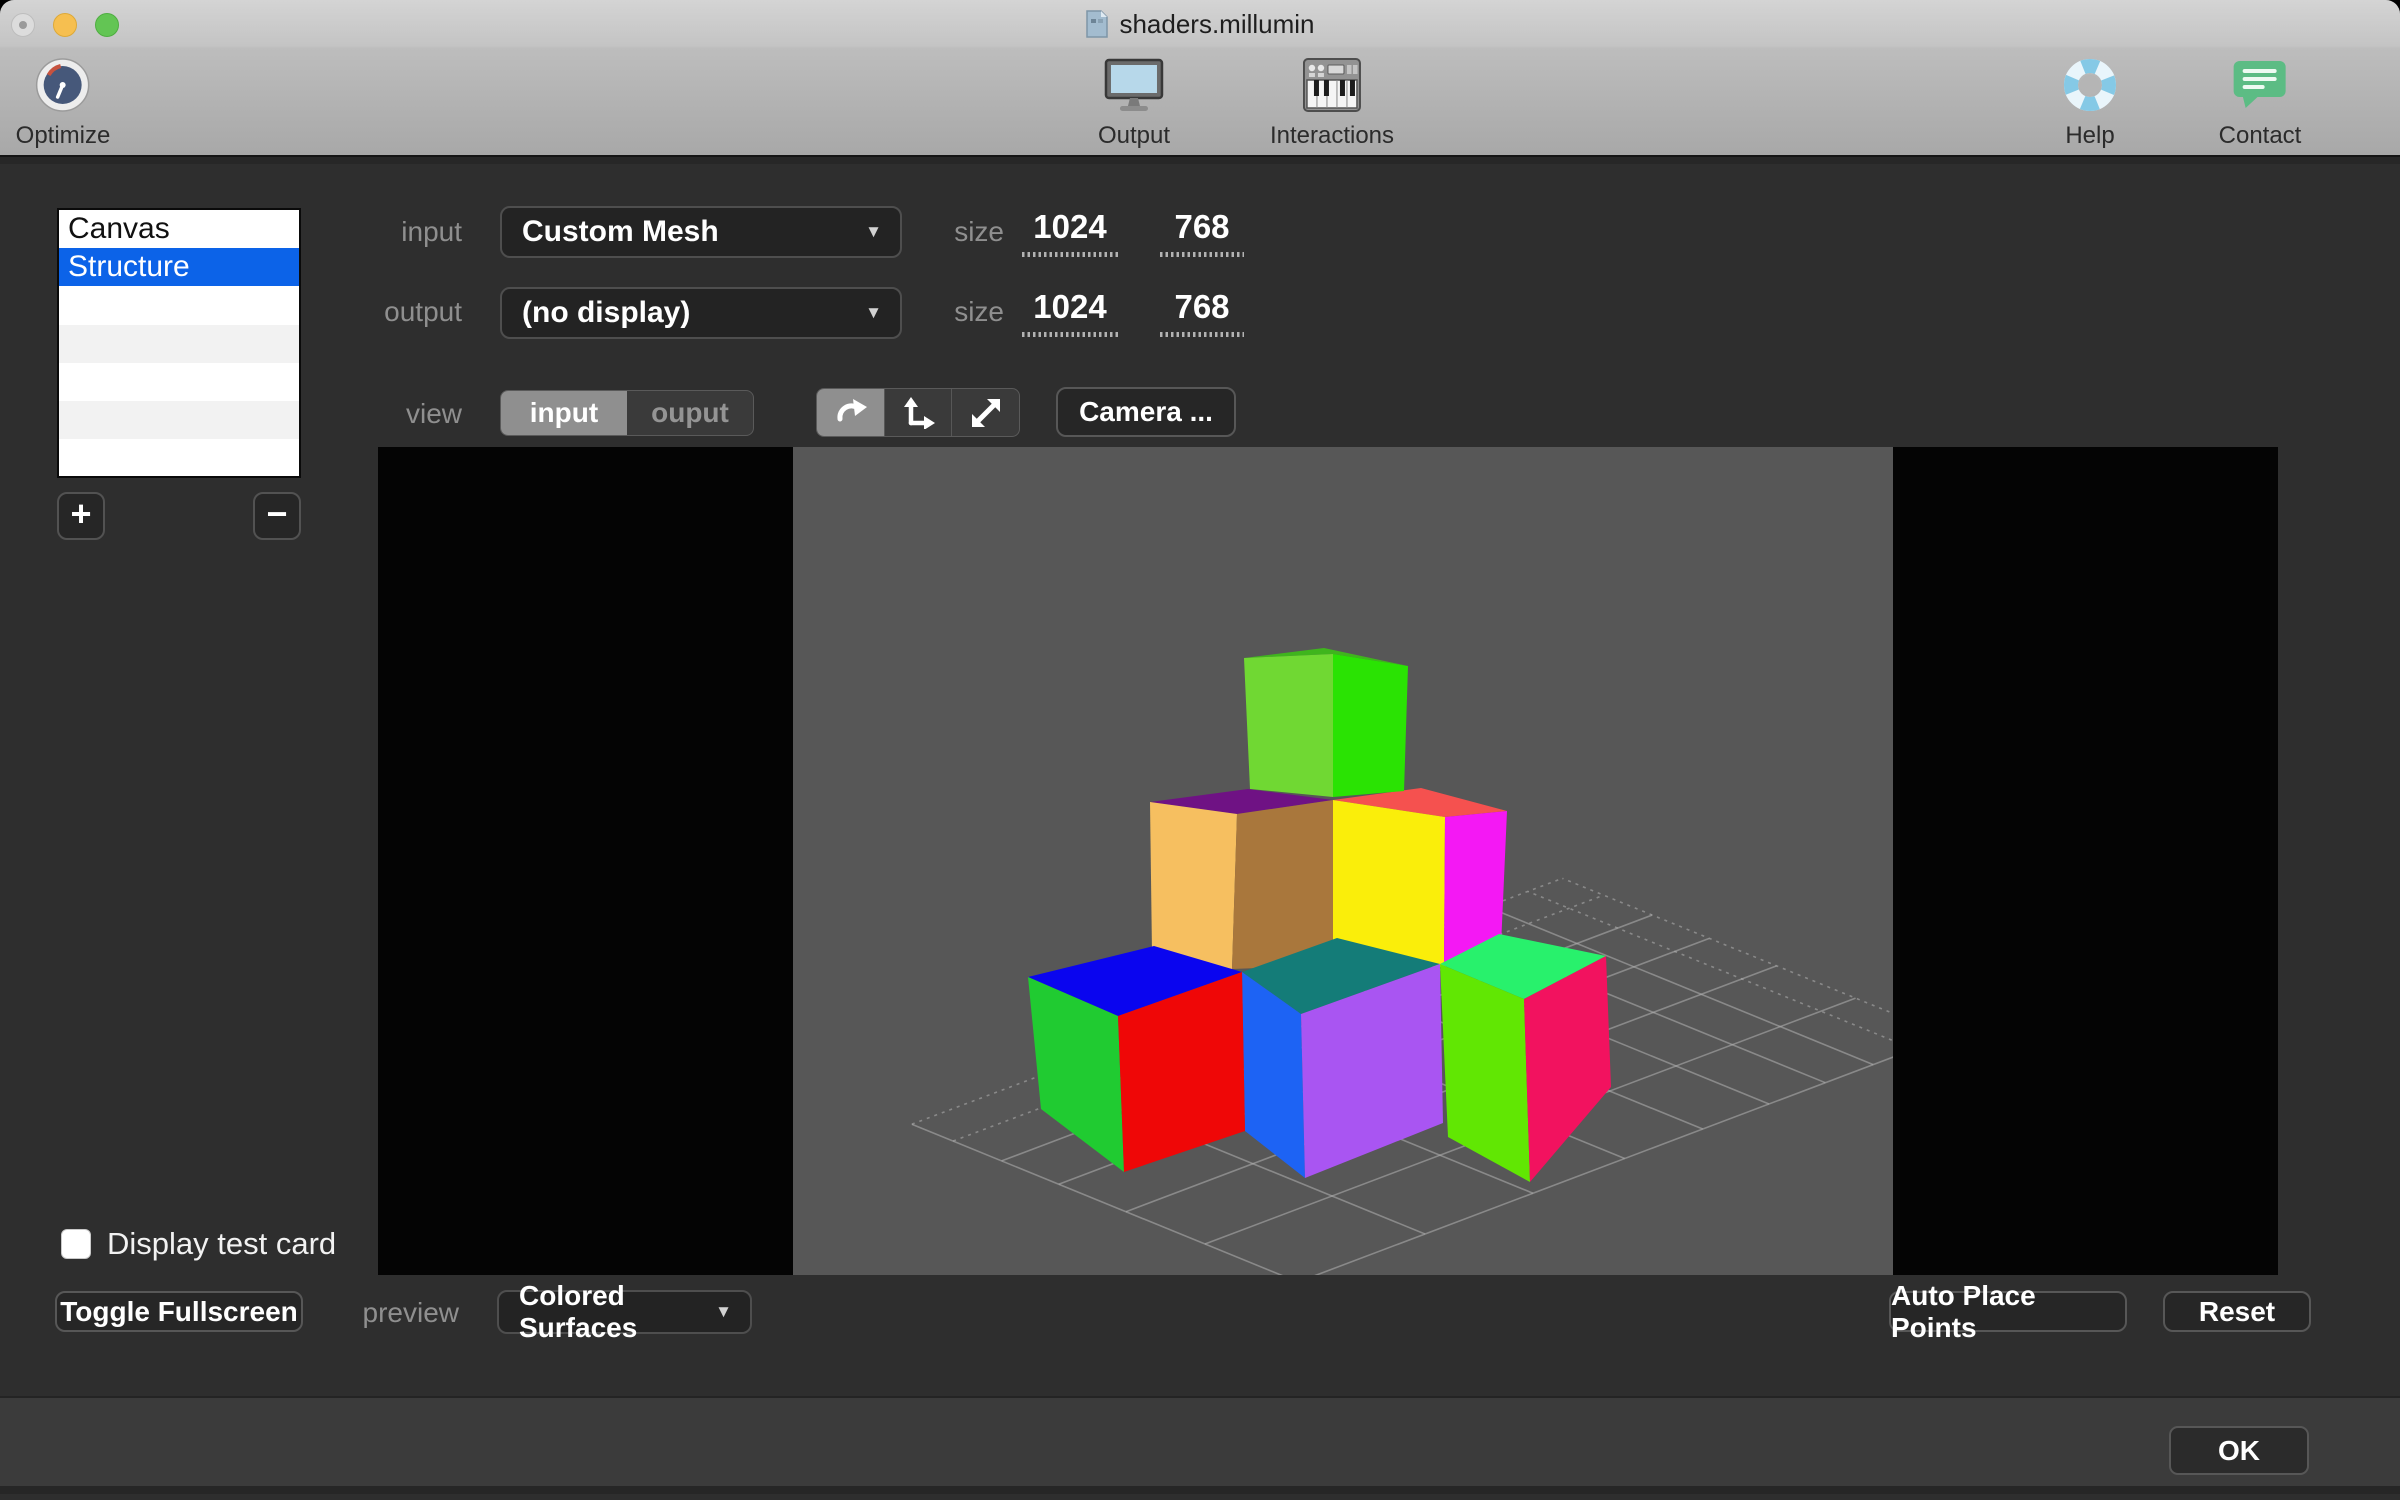 This screenshot has width=2400, height=1500. I want to click on input-label: input, so click(431, 231).